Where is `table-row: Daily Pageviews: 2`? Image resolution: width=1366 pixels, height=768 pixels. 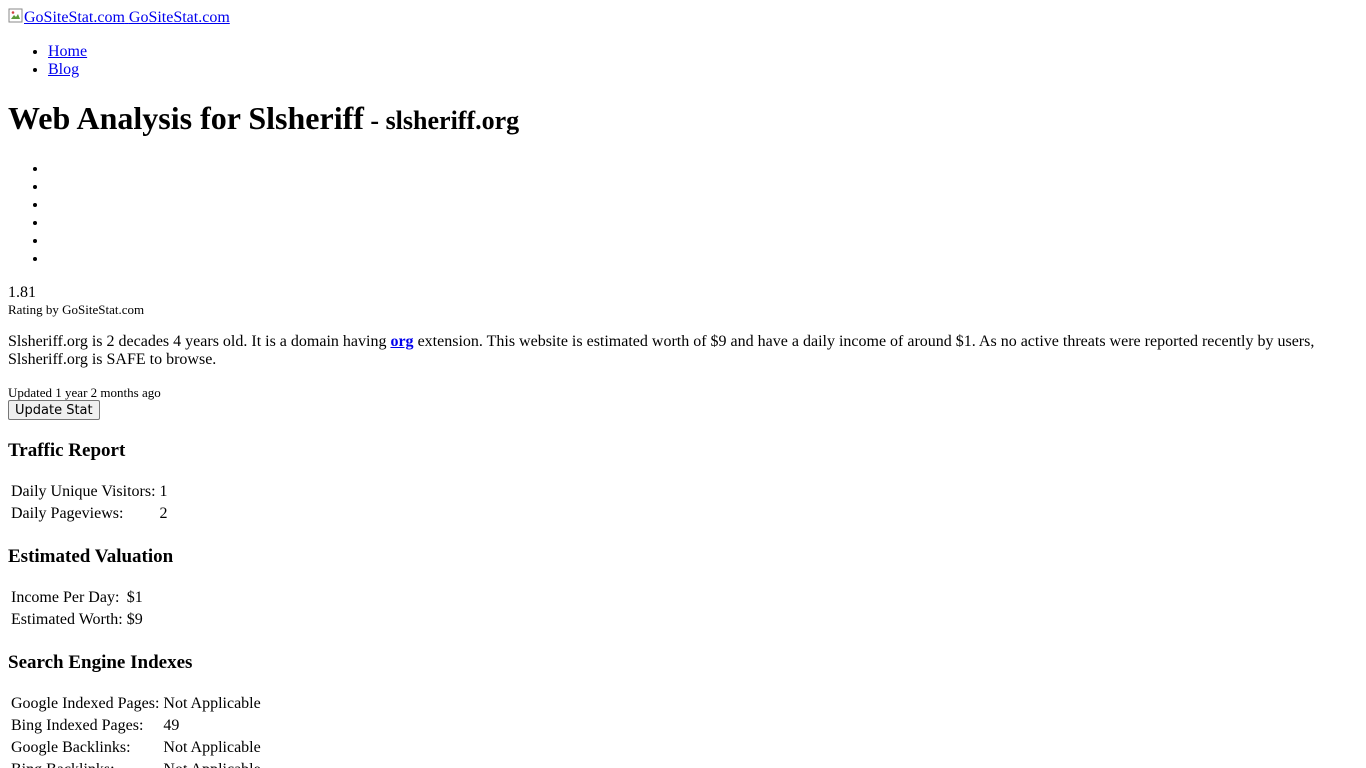 table-row: Daily Pageviews: 2 is located at coordinates (89, 514).